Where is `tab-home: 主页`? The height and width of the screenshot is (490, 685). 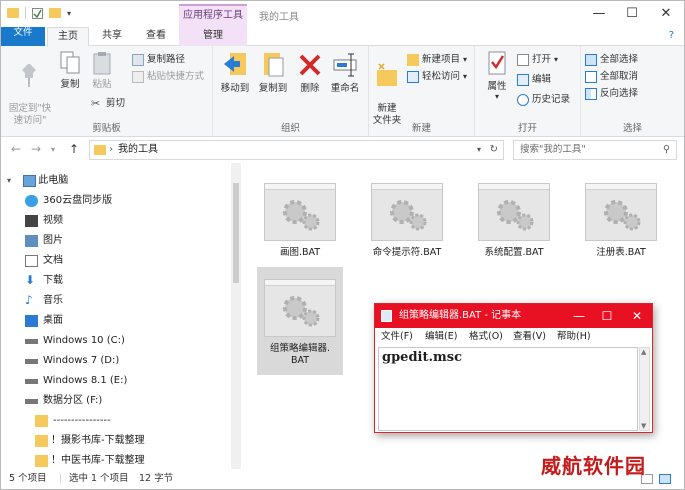 tab-home: 主页 is located at coordinates (68, 36).